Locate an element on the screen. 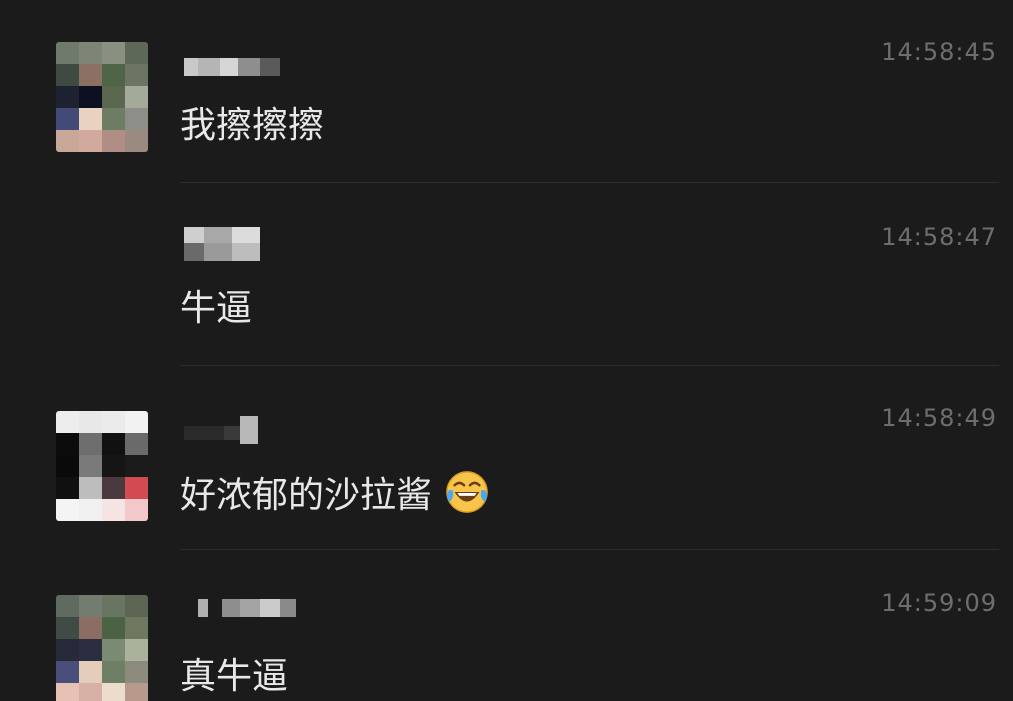 Image resolution: width=1013 pixels, height=701 pixels. message-text: 我擦擦擦 is located at coordinates (252, 122).